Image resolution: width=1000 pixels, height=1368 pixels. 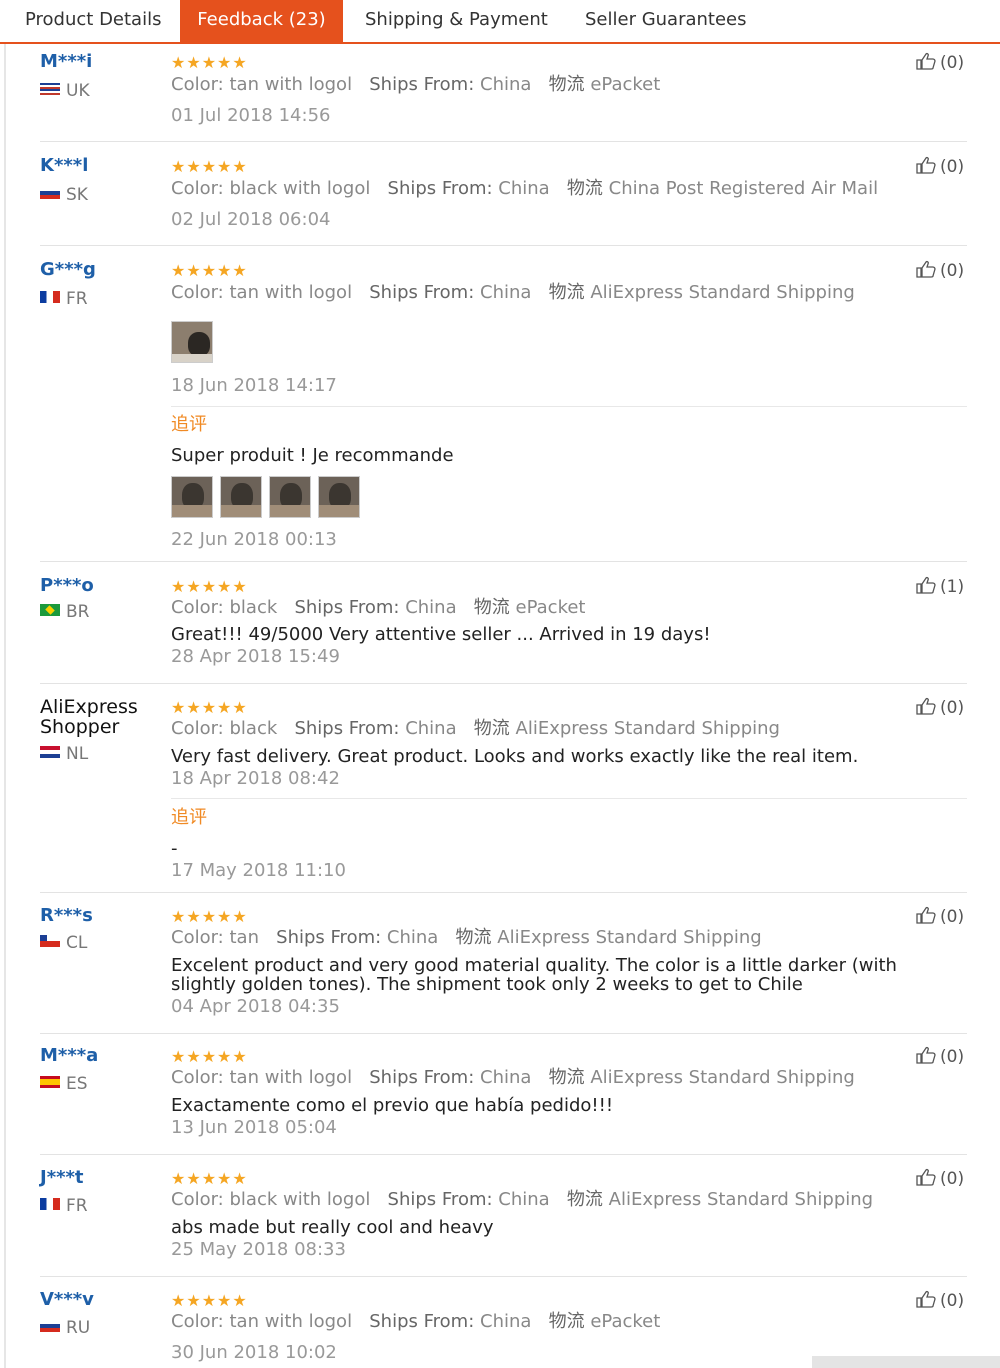 What do you see at coordinates (258, 1249) in the screenshot?
I see `review-date: 25 May 2018 08:33` at bounding box center [258, 1249].